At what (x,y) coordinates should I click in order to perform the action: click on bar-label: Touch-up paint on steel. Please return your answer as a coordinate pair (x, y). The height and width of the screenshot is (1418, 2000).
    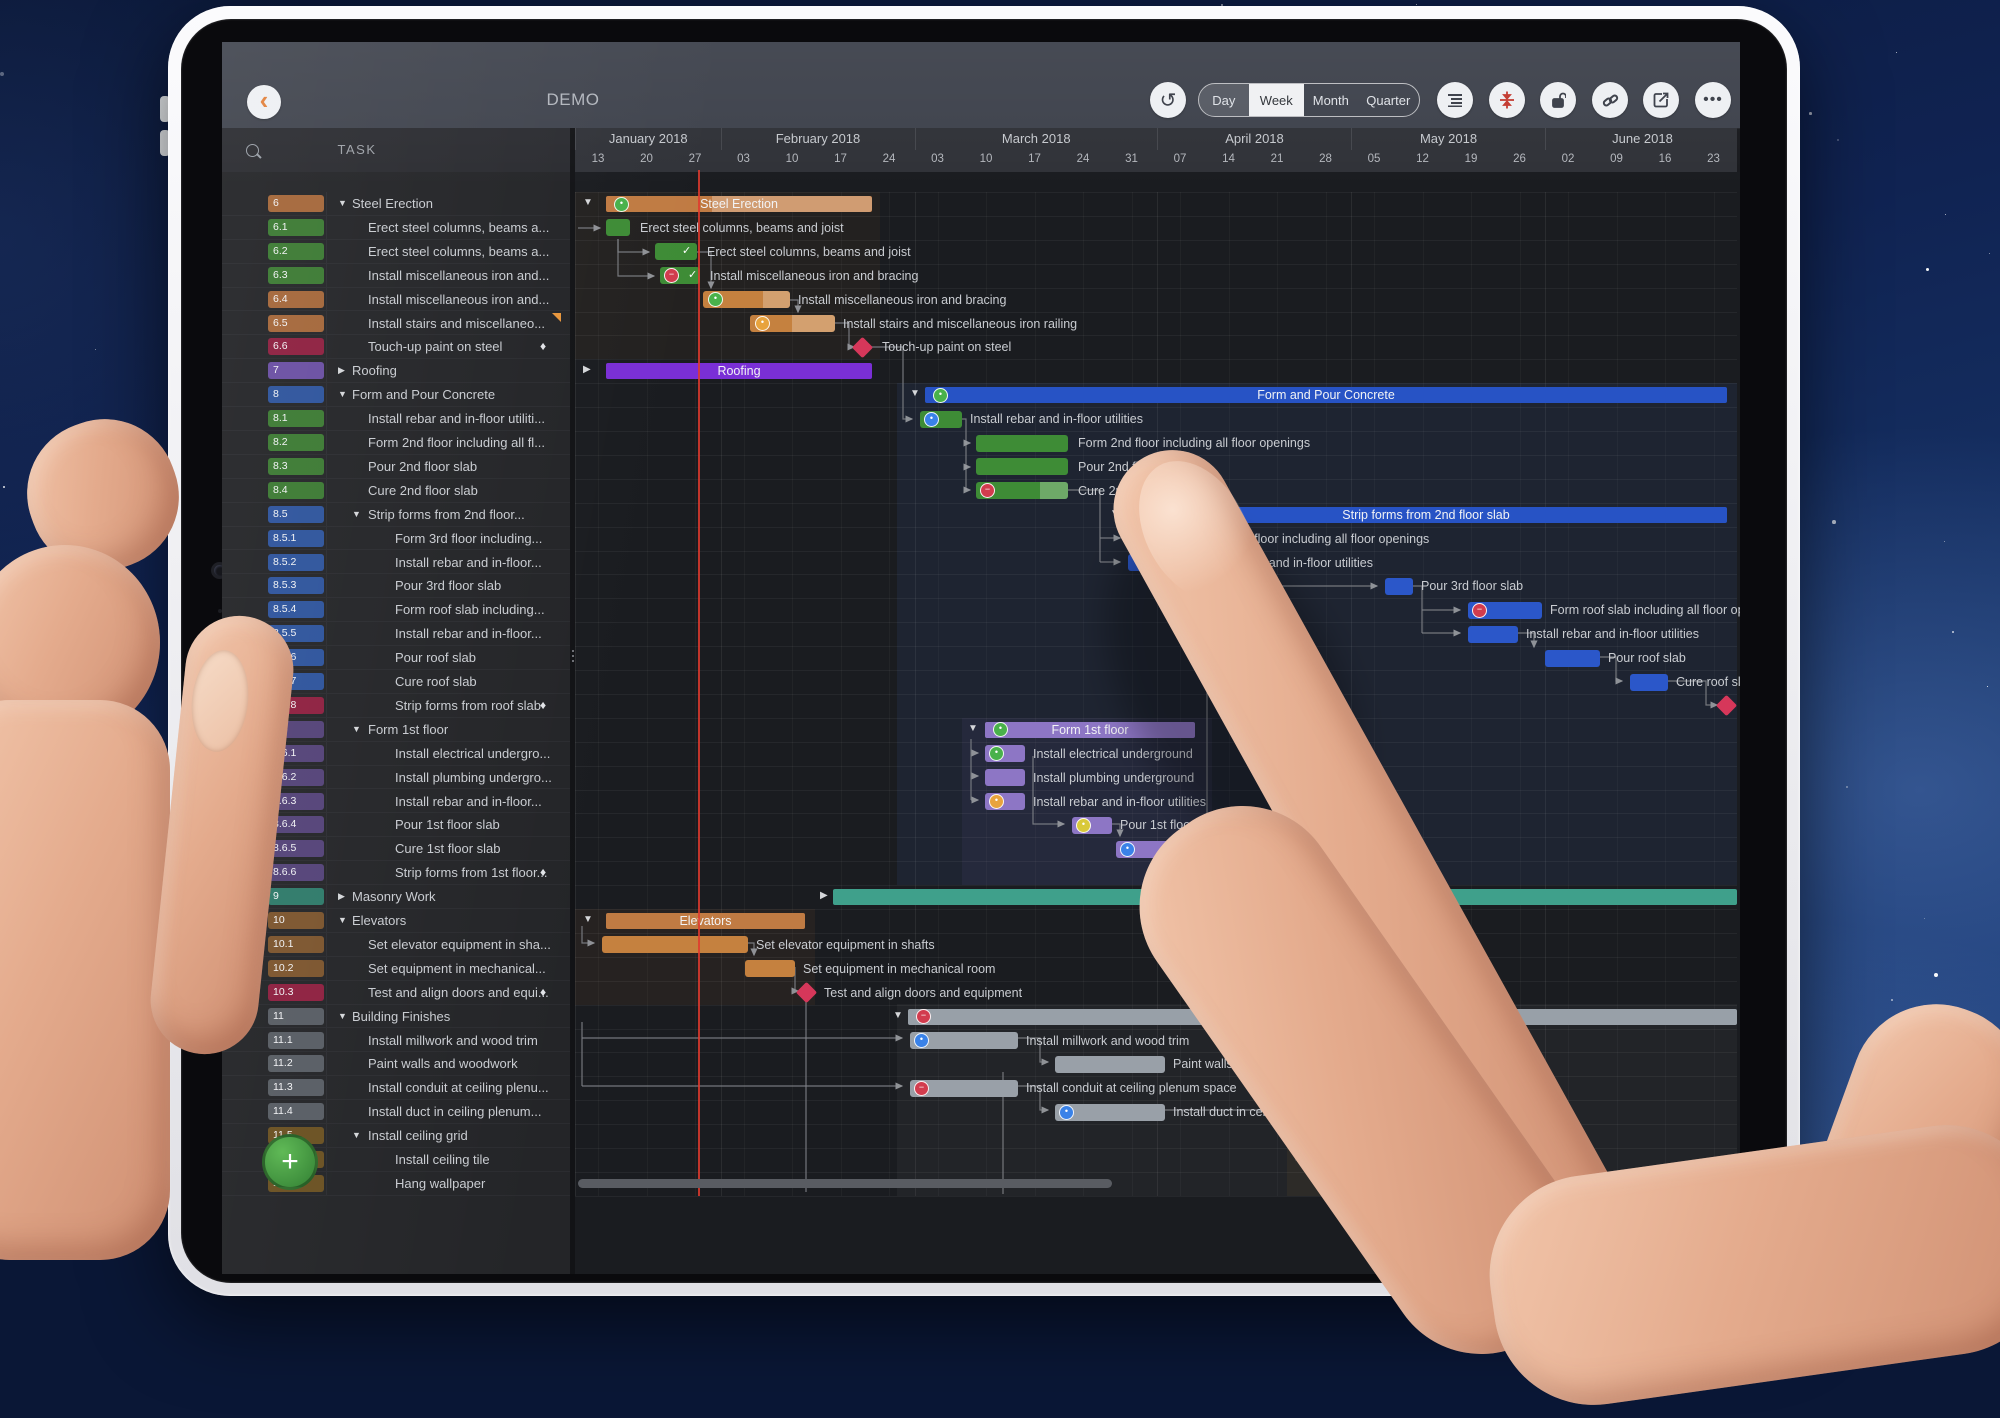
    Looking at the image, I should click on (947, 347).